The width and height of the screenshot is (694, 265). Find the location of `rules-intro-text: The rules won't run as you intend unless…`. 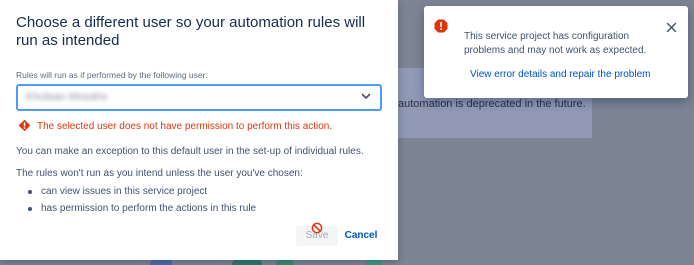

rules-intro-text: The rules won't run as you intend unless… is located at coordinates (159, 173).